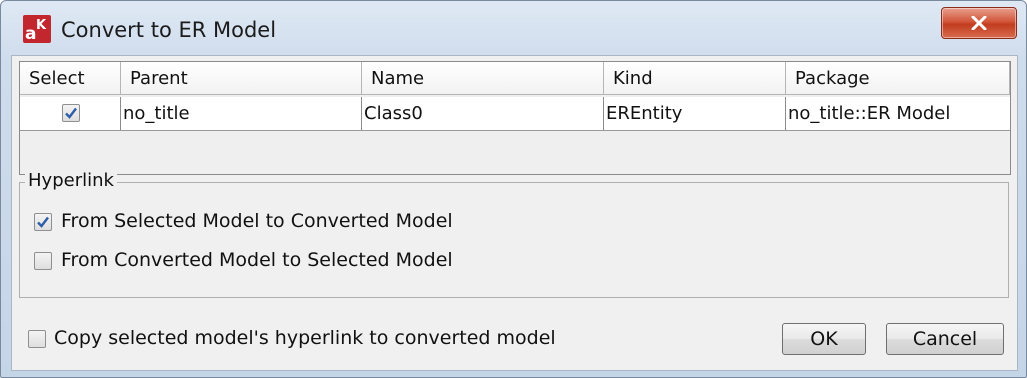  Describe the element at coordinates (257, 221) in the screenshot. I see `from-selected-label: From Selected Model to Converted Model` at that location.